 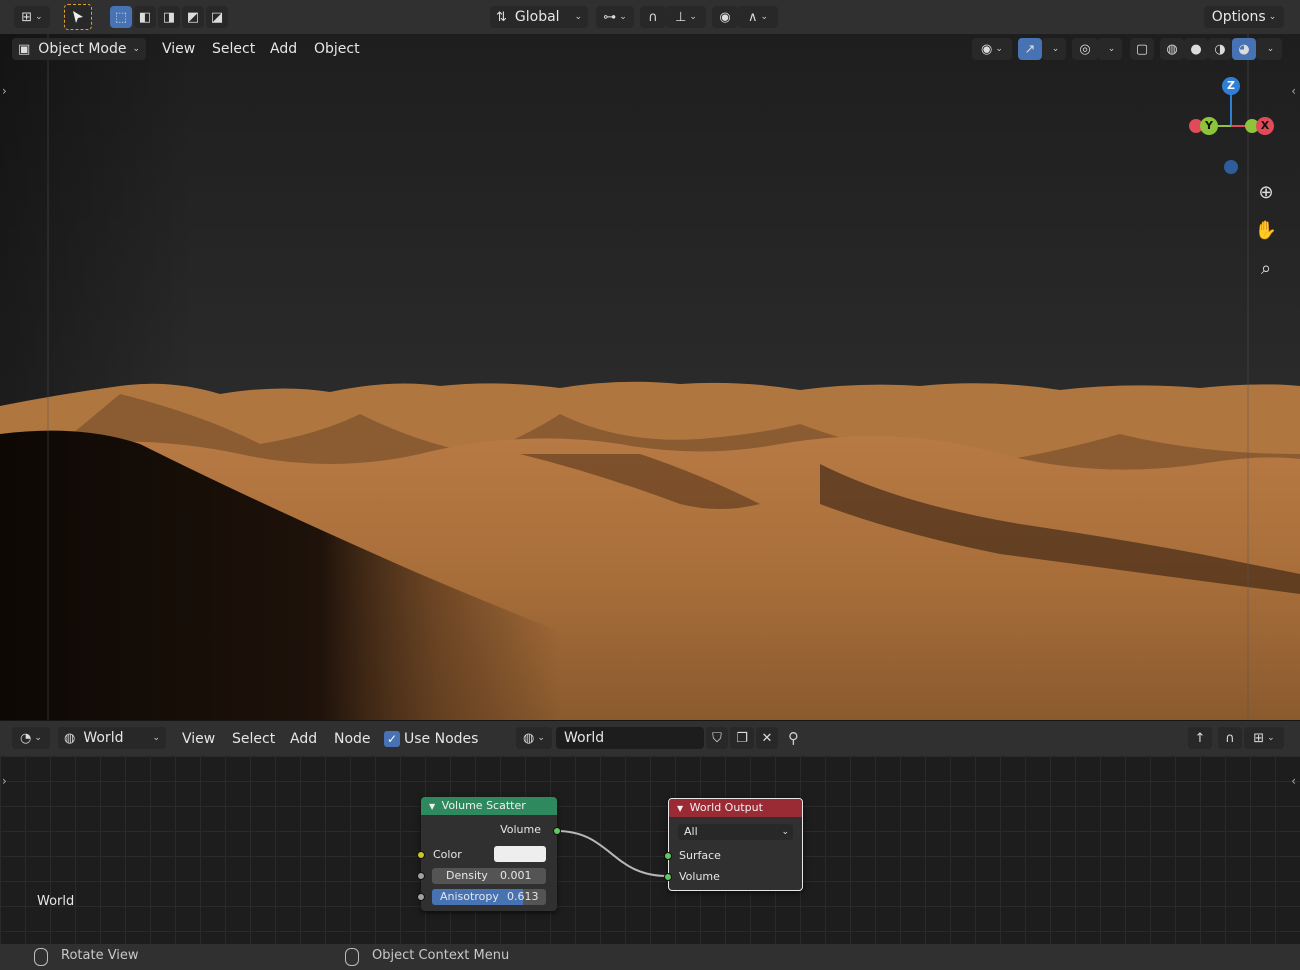 What do you see at coordinates (193, 17) in the screenshot?
I see `select-invert-button: ◩` at bounding box center [193, 17].